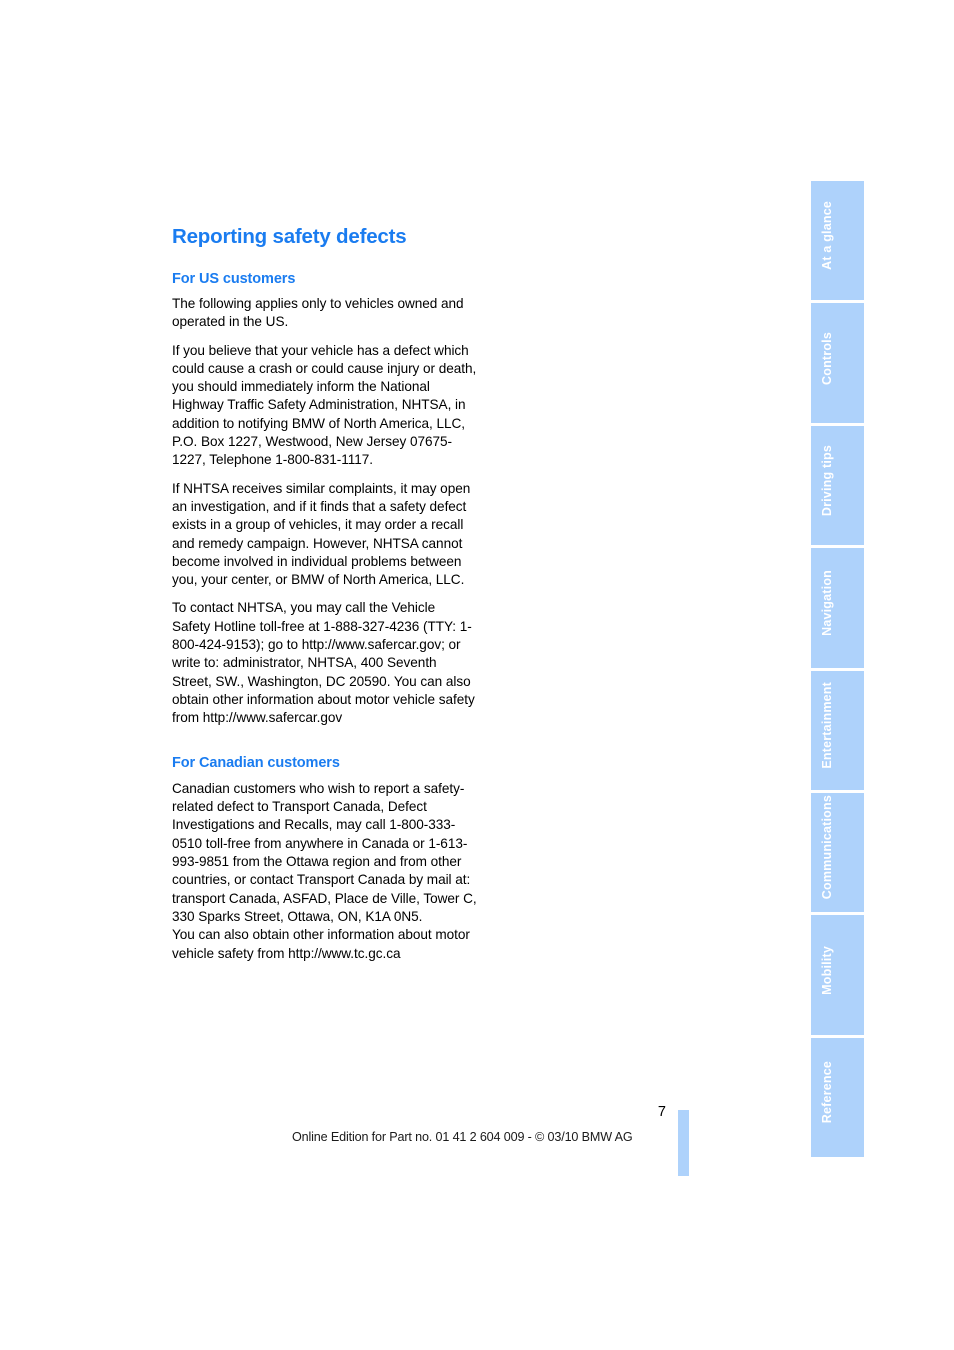 The width and height of the screenshot is (954, 1350). I want to click on side-tab-label: Entertainment, so click(827, 725).